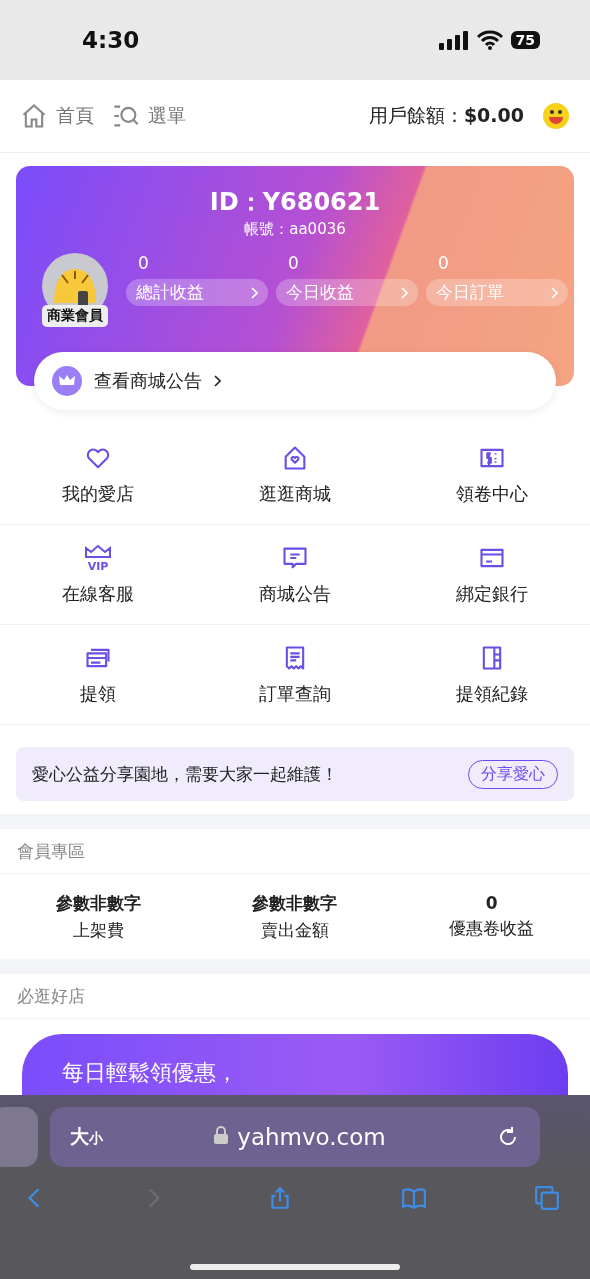 Image resolution: width=590 pixels, height=1279 pixels. What do you see at coordinates (221, 1135) in the screenshot?
I see `lock-icon` at bounding box center [221, 1135].